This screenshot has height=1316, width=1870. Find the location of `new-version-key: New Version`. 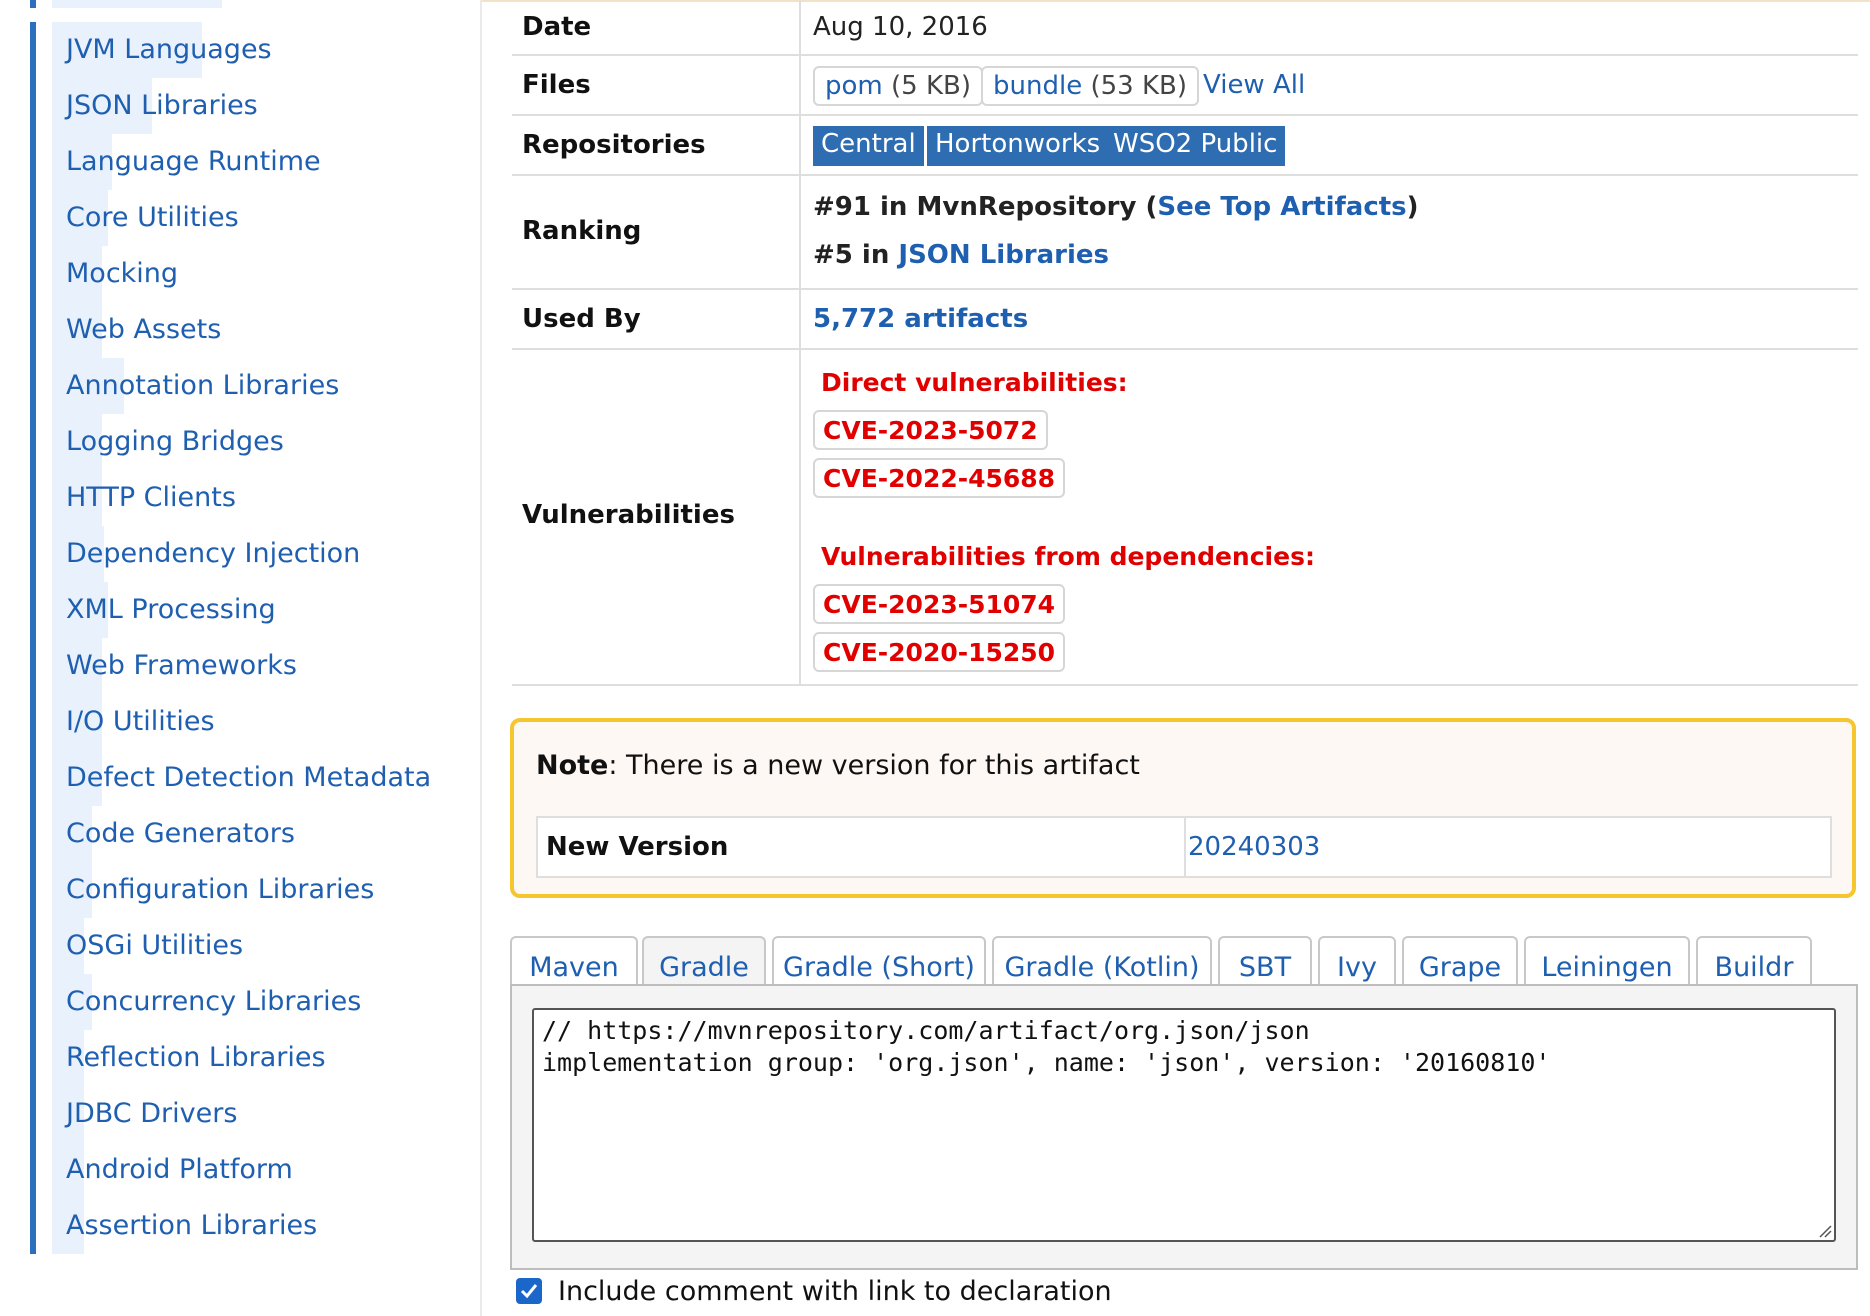

new-version-key: New Version is located at coordinates (862, 847).